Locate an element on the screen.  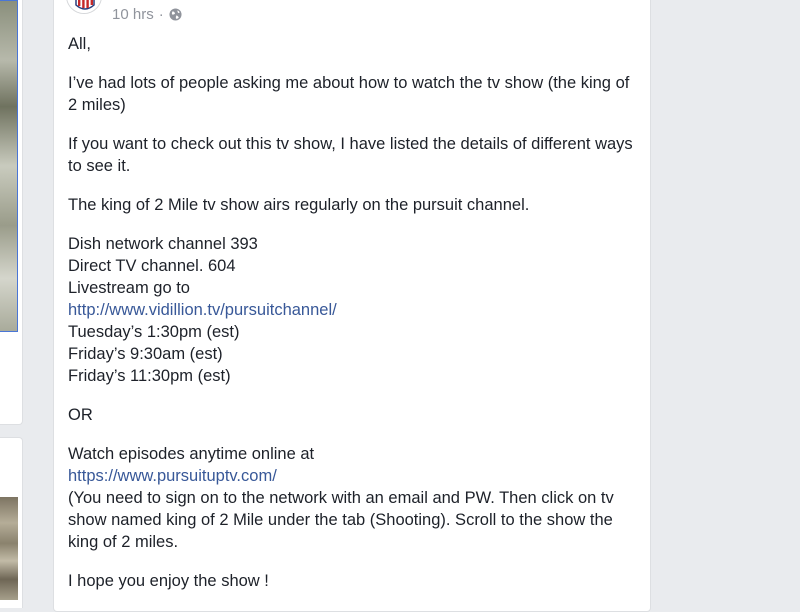
globe-icon is located at coordinates (175, 14).